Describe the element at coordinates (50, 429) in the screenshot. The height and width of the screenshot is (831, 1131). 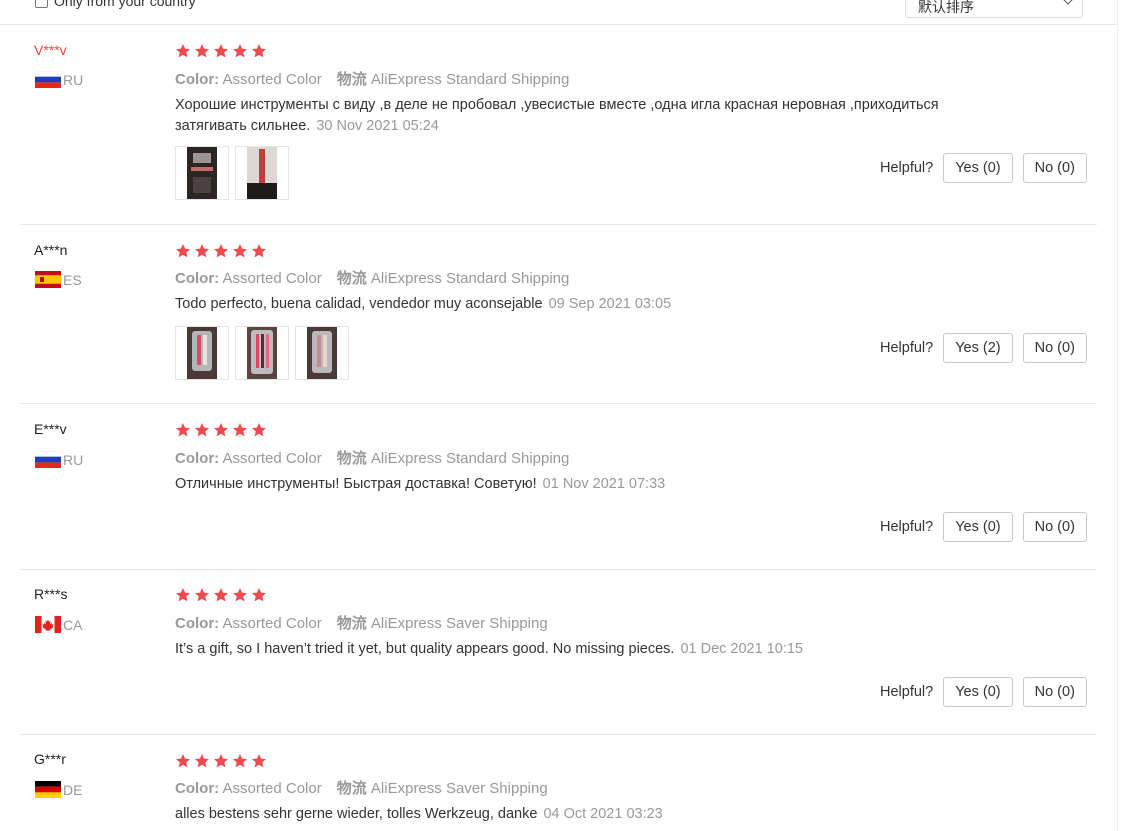
I see `reviewer-name: E***v` at that location.